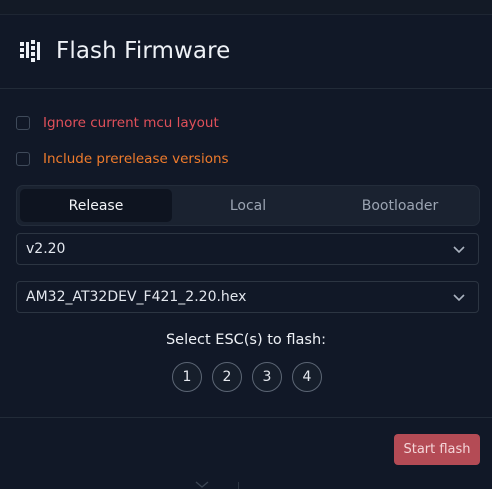 This screenshot has height=489, width=492. What do you see at coordinates (23, 159) in the screenshot?
I see `include-prerelease-checkbox` at bounding box center [23, 159].